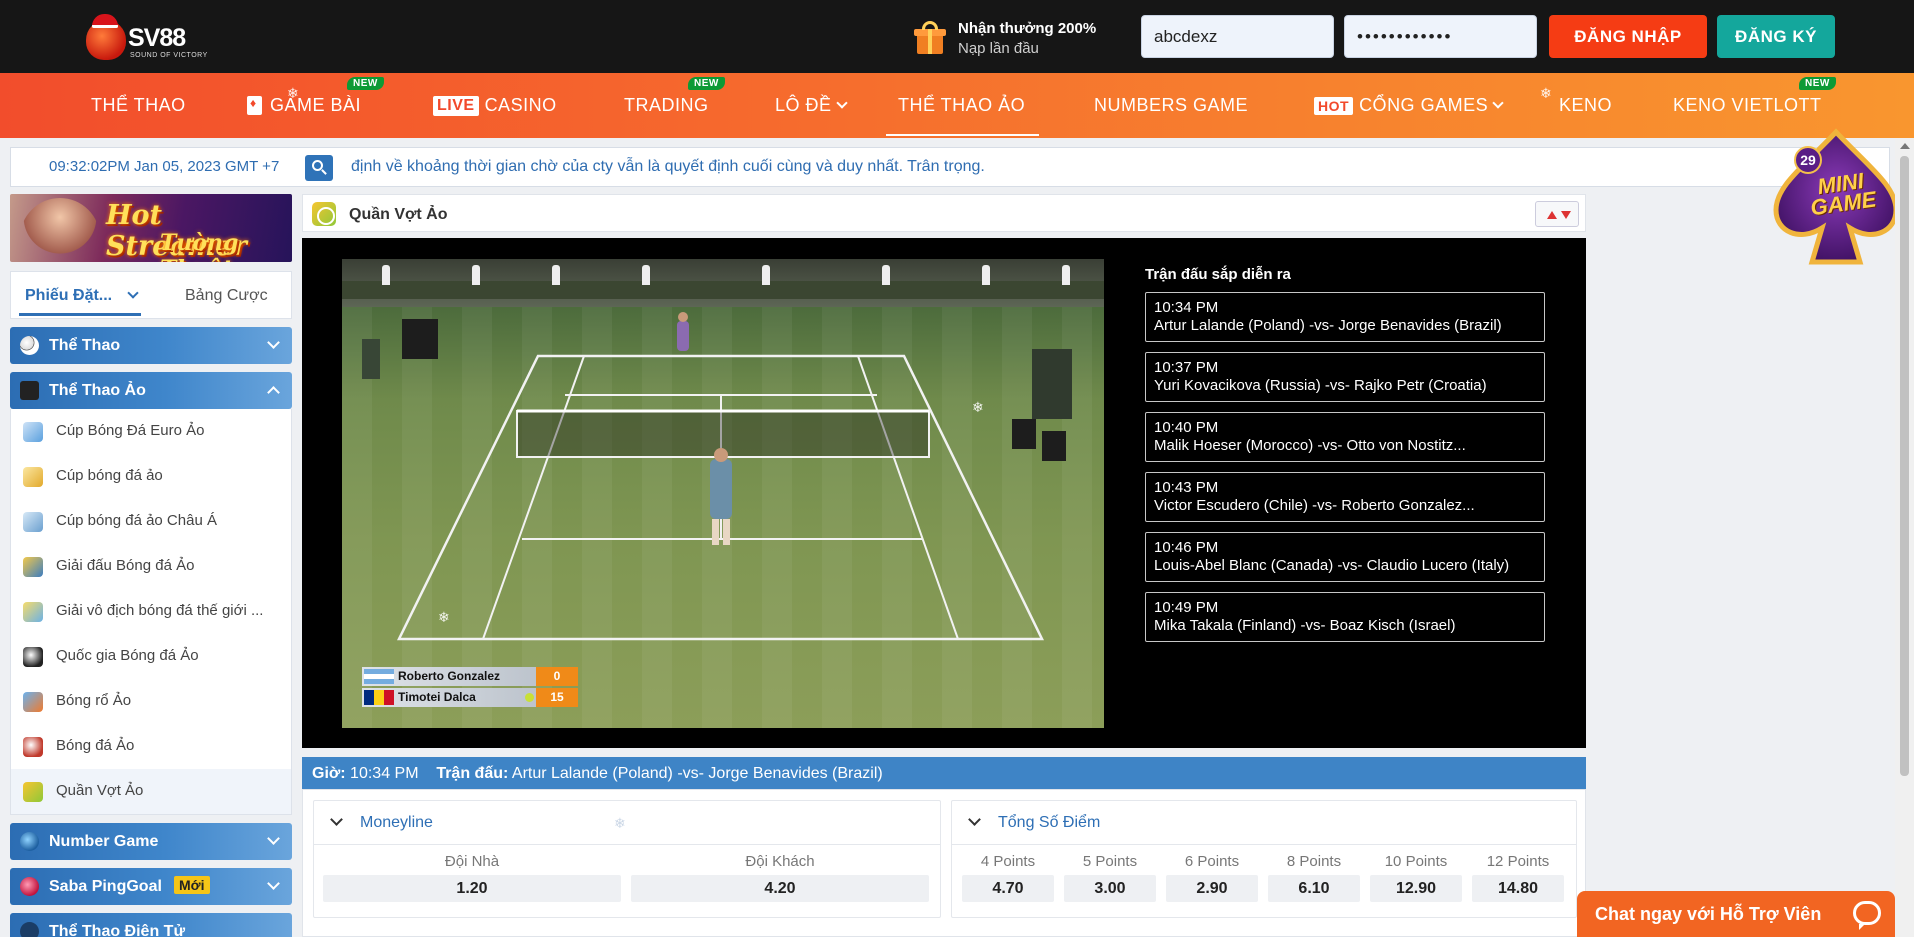 The height and width of the screenshot is (937, 1914). What do you see at coordinates (1905, 146) in the screenshot?
I see `scroll-up-arrow-icon` at bounding box center [1905, 146].